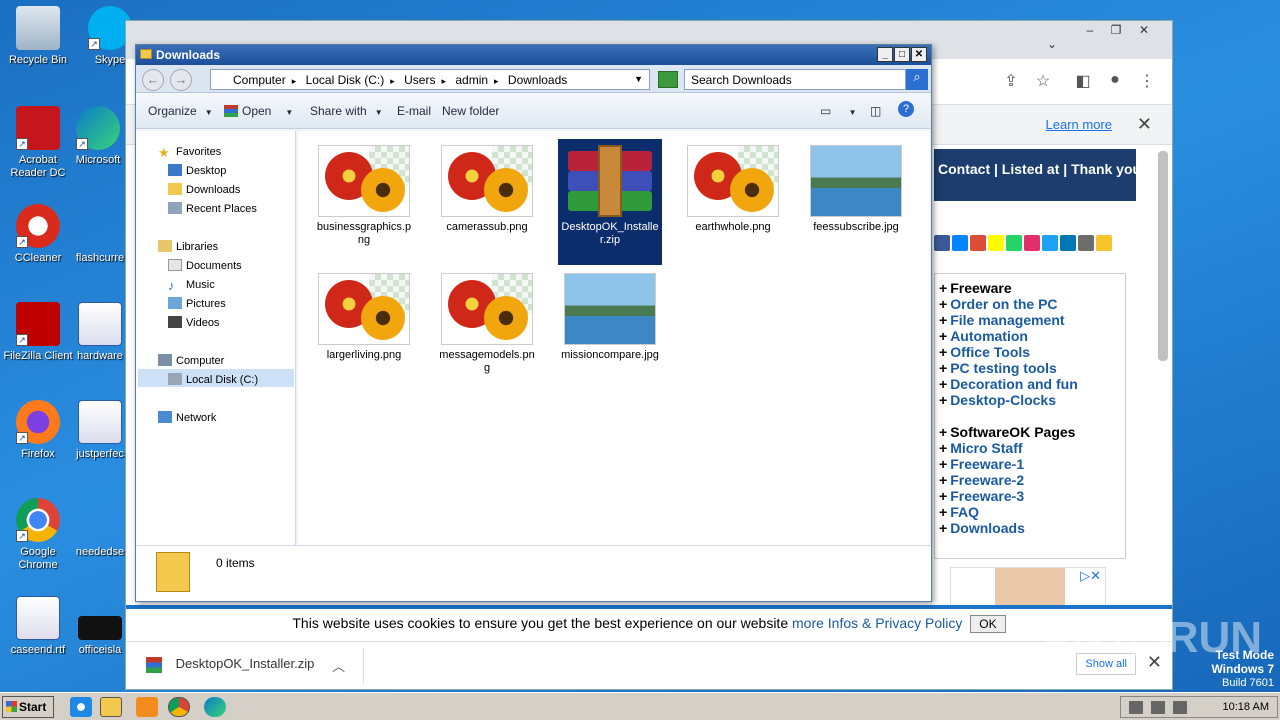  Describe the element at coordinates (111, 707) in the screenshot. I see `explorer-taskbar-icon` at that location.